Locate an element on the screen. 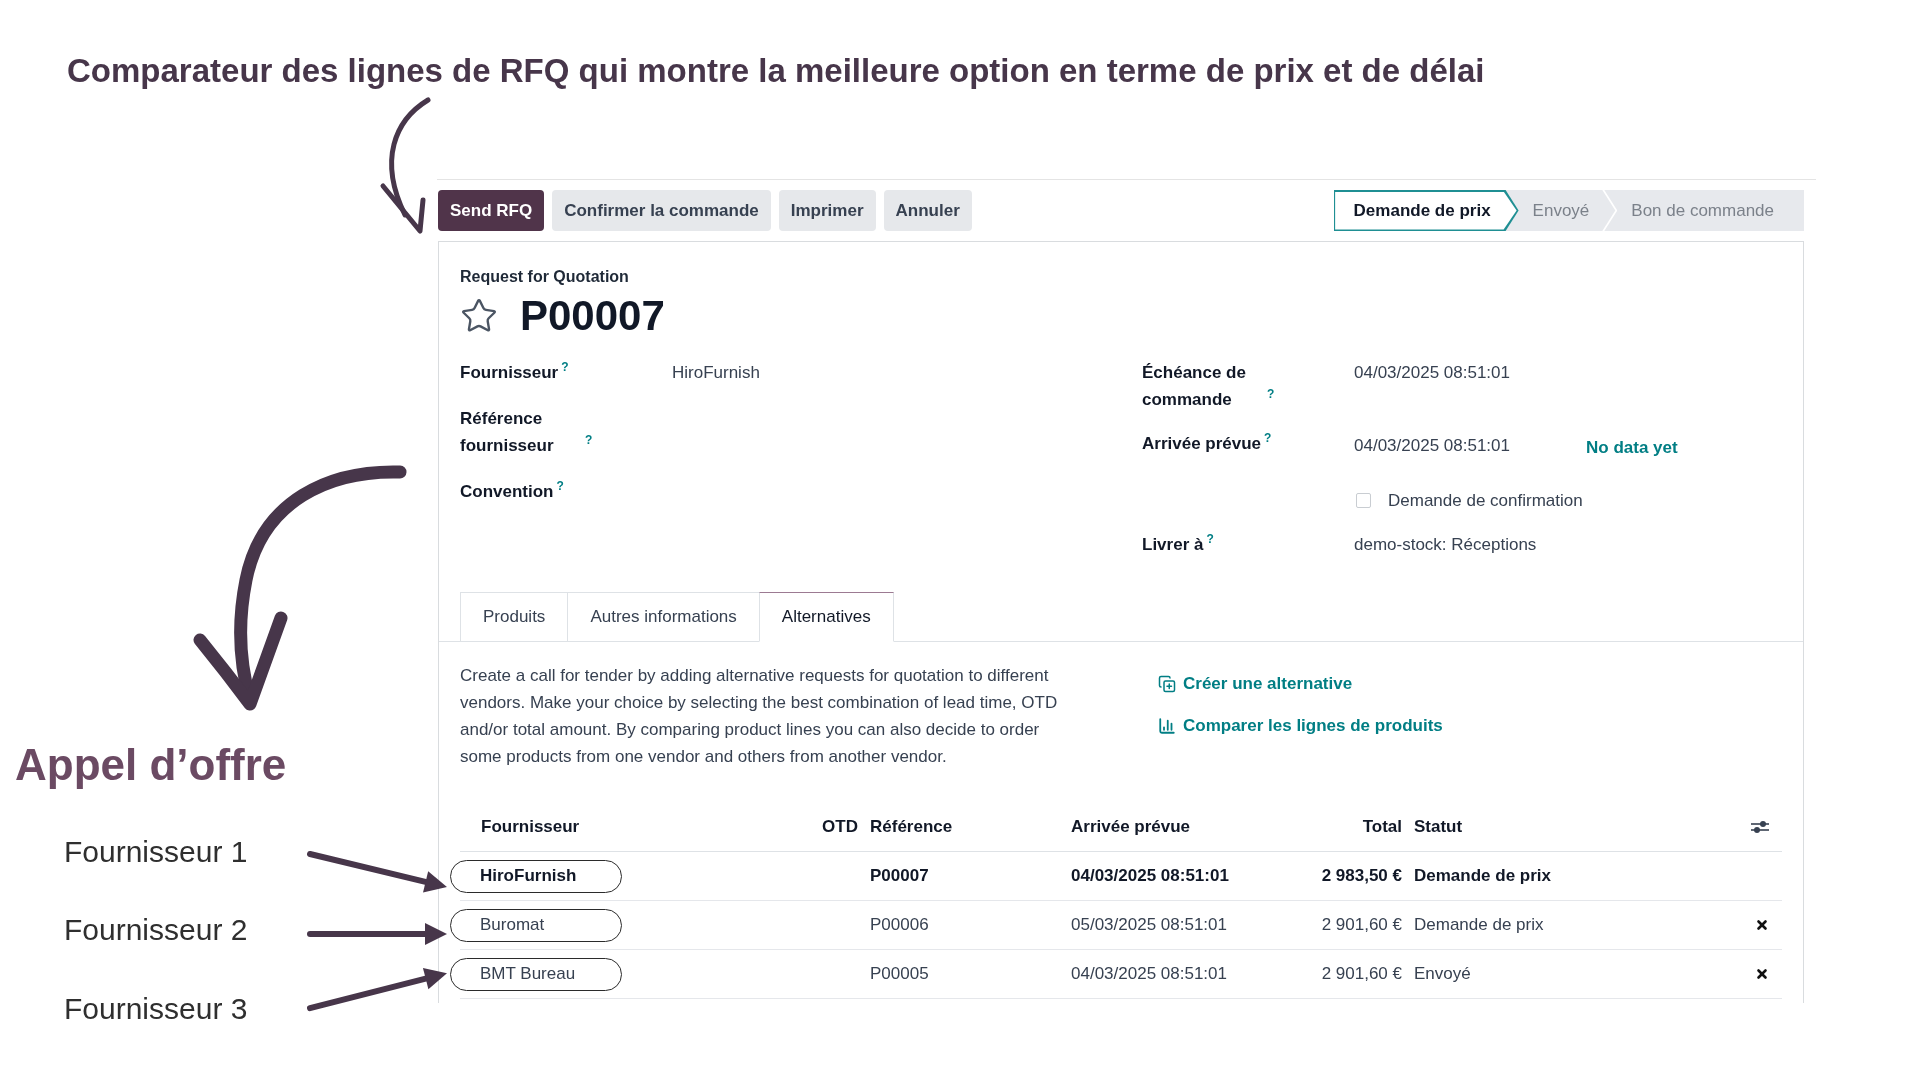 This screenshot has width=1920, height=1080. action-button: Confirmer la commande is located at coordinates (661, 210).